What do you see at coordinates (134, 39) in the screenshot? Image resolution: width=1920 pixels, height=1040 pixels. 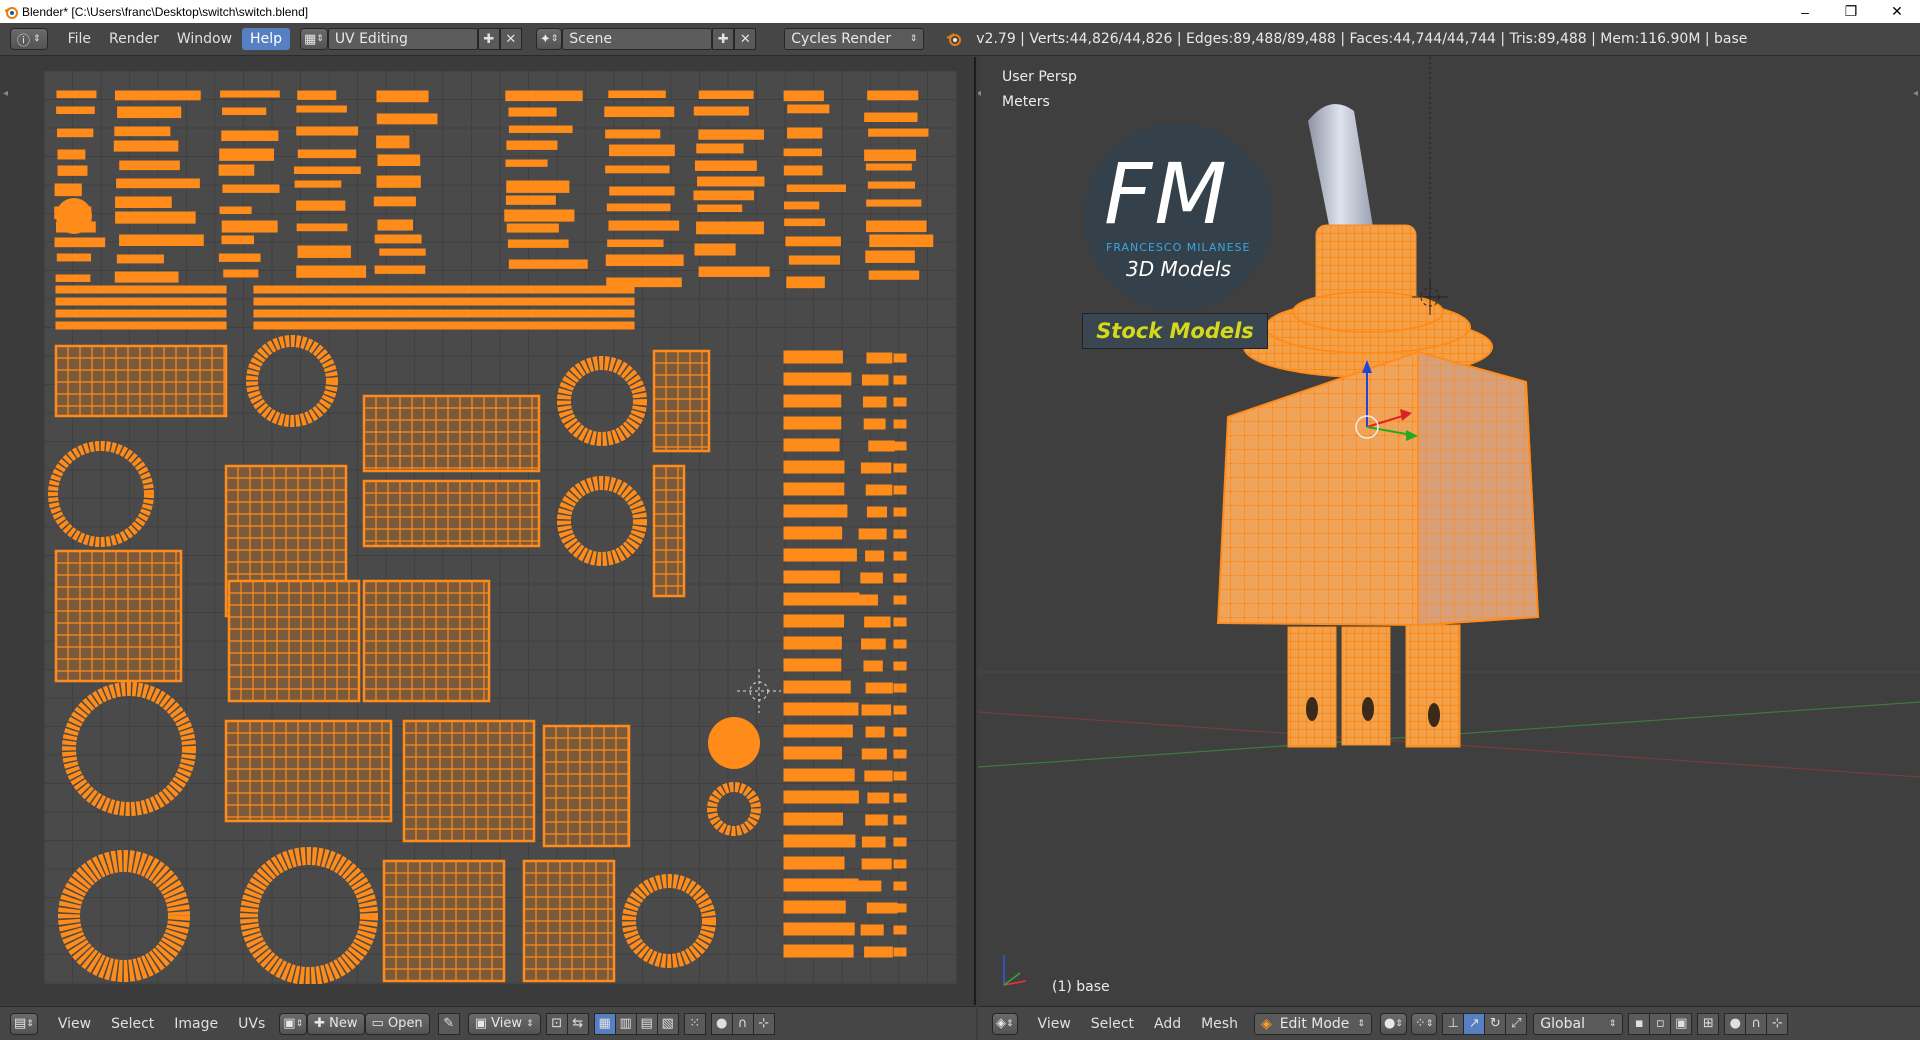 I see `menu-render: Render` at bounding box center [134, 39].